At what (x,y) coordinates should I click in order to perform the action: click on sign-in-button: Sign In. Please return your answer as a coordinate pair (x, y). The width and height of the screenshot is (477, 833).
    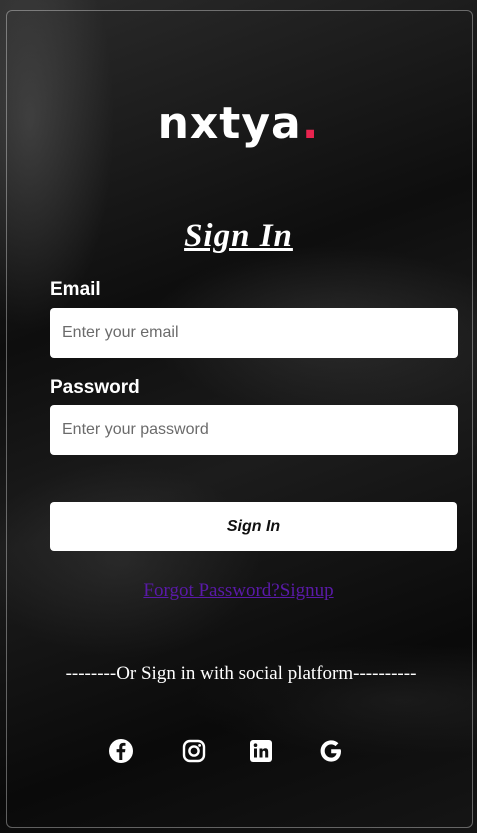
    Looking at the image, I should click on (253, 526).